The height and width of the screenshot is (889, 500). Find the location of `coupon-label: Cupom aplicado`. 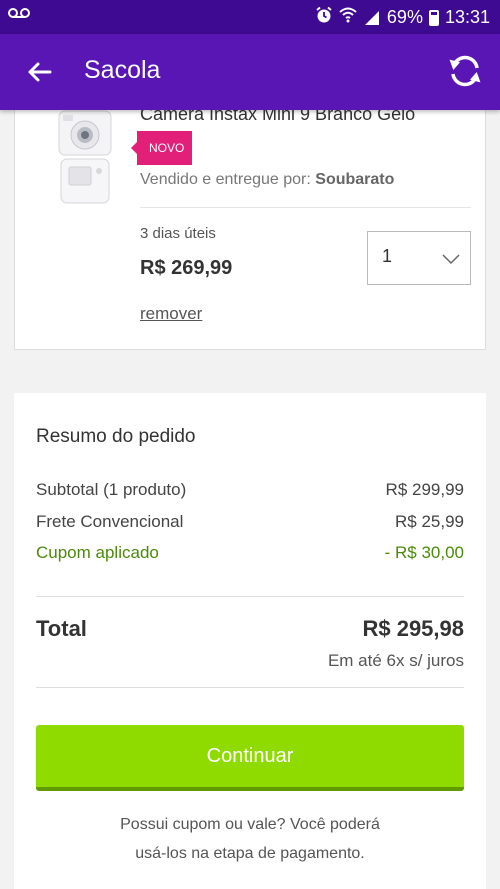

coupon-label: Cupom aplicado is located at coordinates (97, 552).